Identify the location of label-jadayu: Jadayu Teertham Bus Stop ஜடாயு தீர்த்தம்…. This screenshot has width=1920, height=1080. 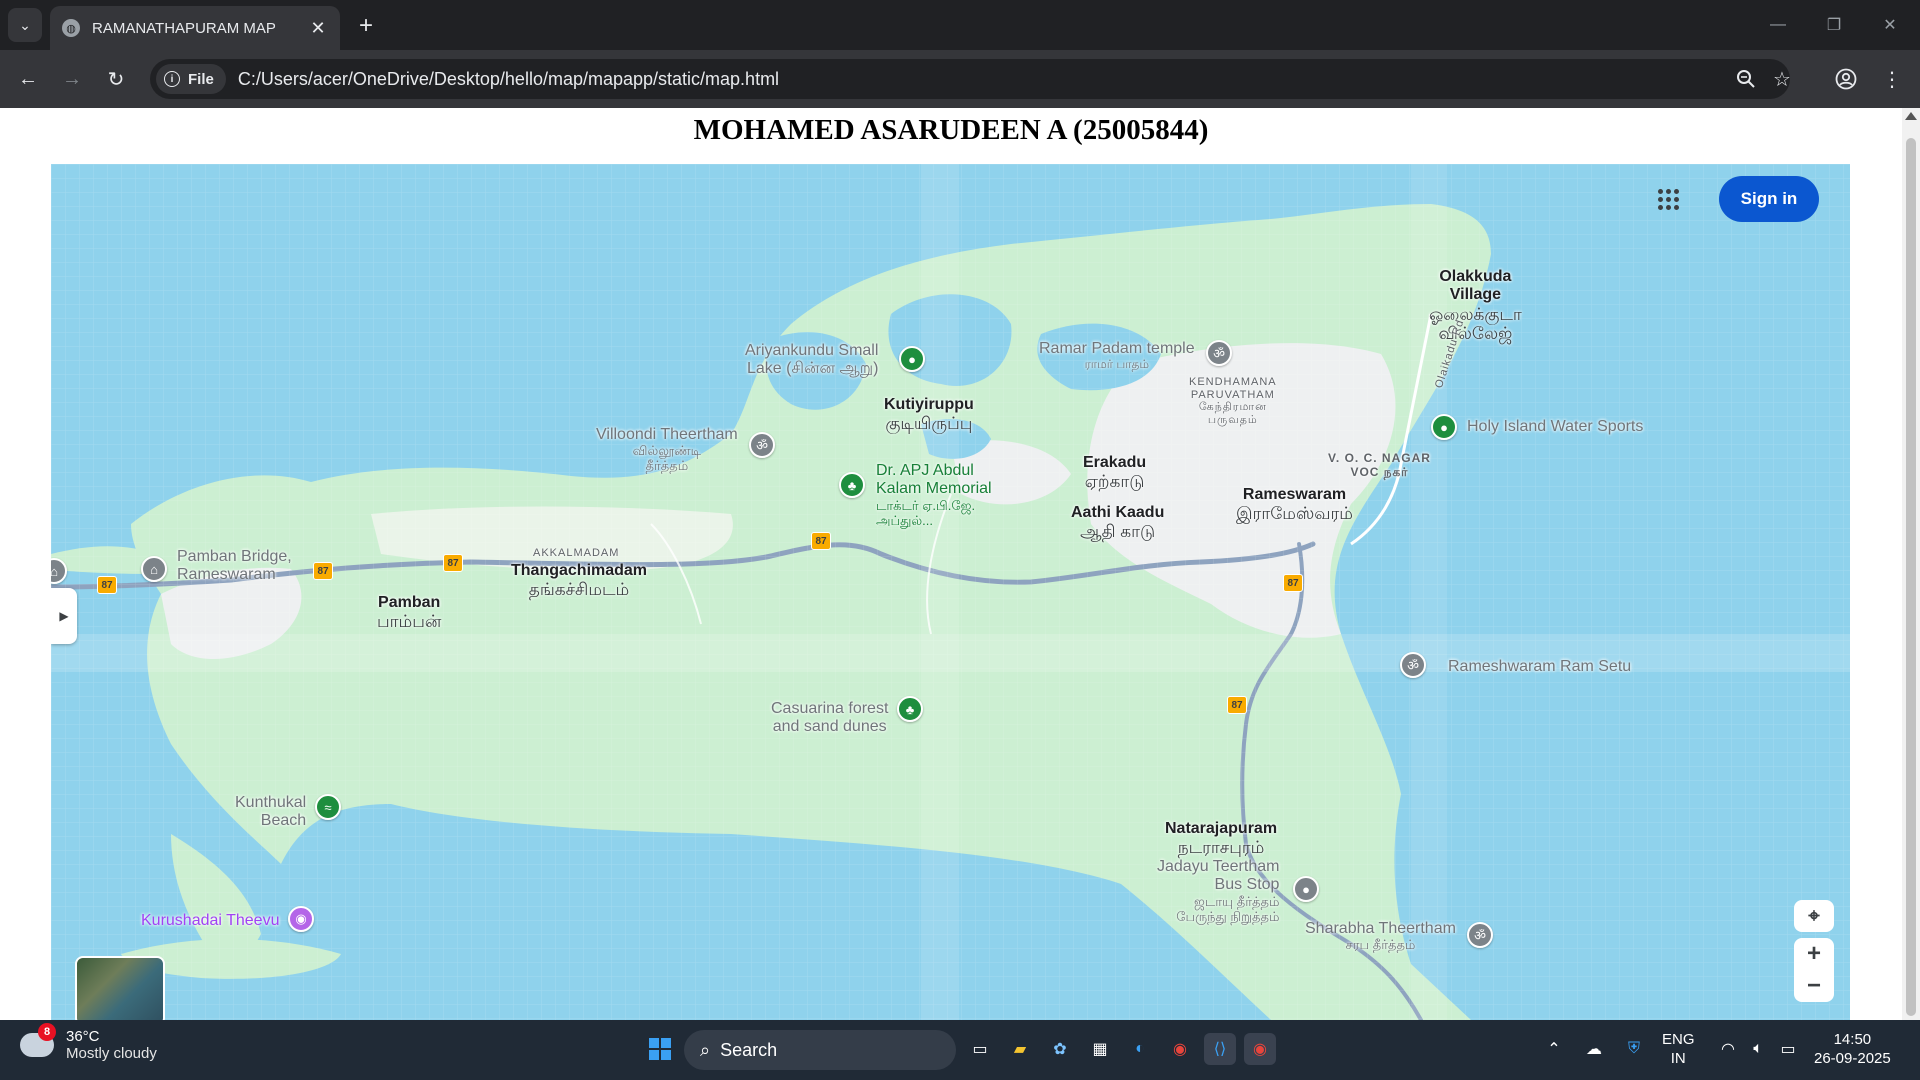
(1218, 891).